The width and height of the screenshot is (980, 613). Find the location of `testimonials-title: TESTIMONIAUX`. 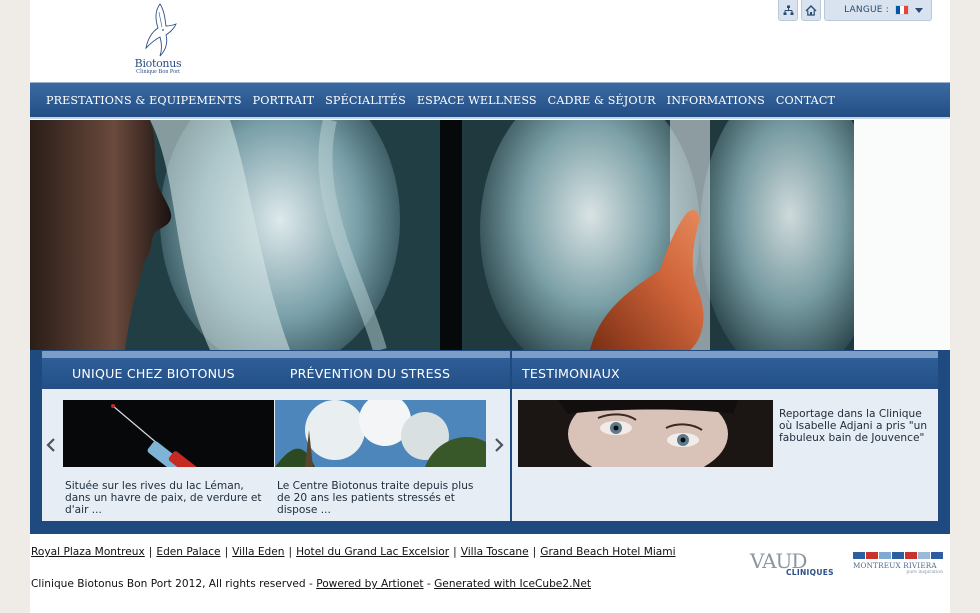

testimonials-title: TESTIMONIAUX is located at coordinates (571, 373).